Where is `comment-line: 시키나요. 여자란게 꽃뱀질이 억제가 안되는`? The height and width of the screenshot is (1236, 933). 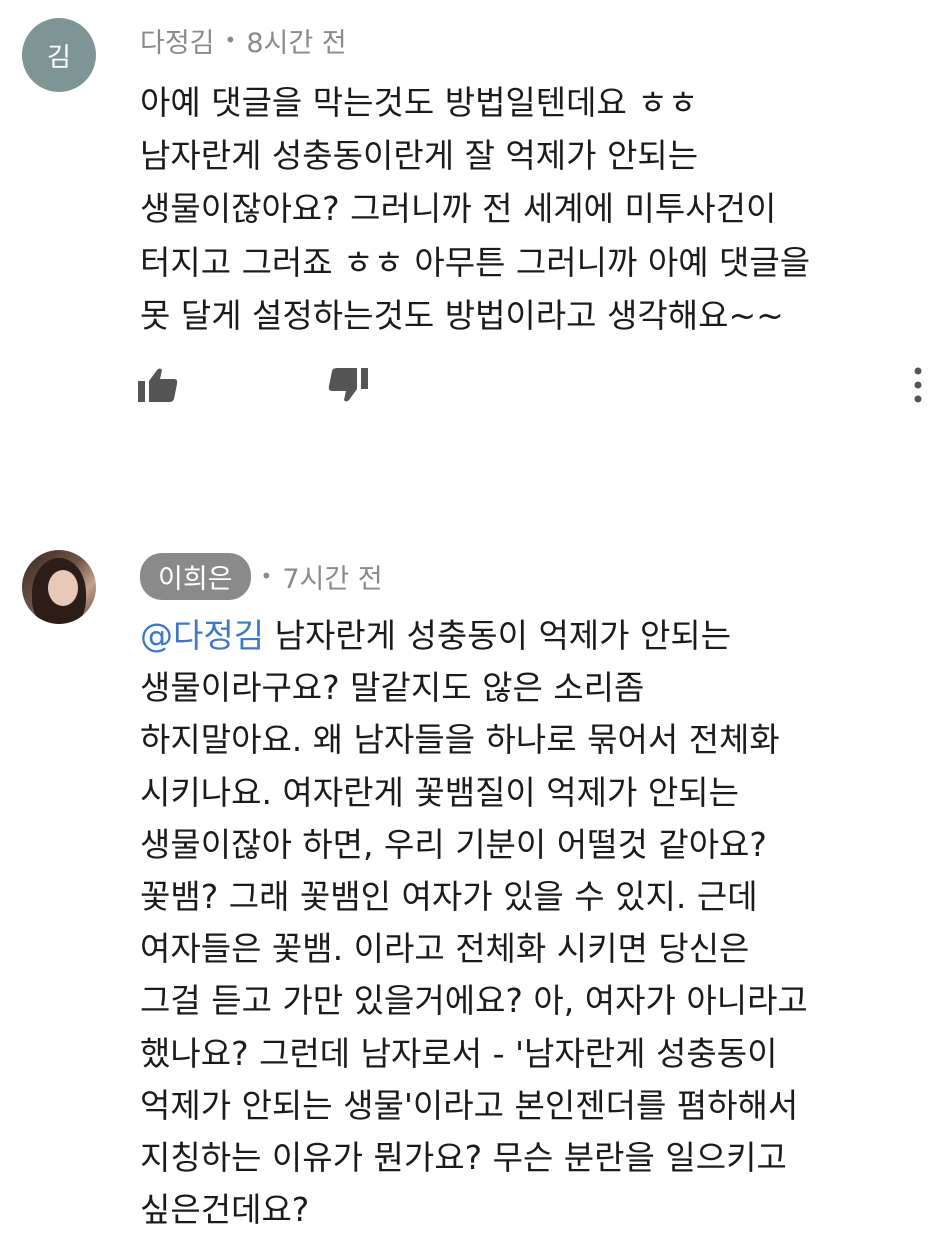 comment-line: 시키나요. 여자란게 꽃뱀질이 억제가 안되는 is located at coordinates (439, 792).